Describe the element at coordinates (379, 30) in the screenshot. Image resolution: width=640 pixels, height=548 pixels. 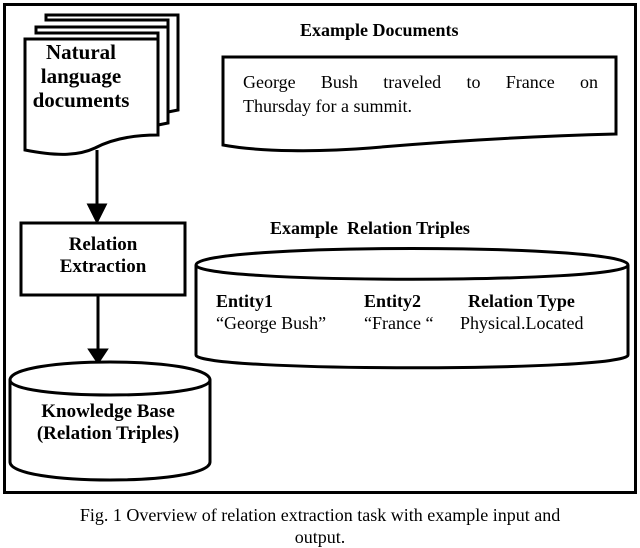
I see `example-documents-title: Example Documents` at that location.